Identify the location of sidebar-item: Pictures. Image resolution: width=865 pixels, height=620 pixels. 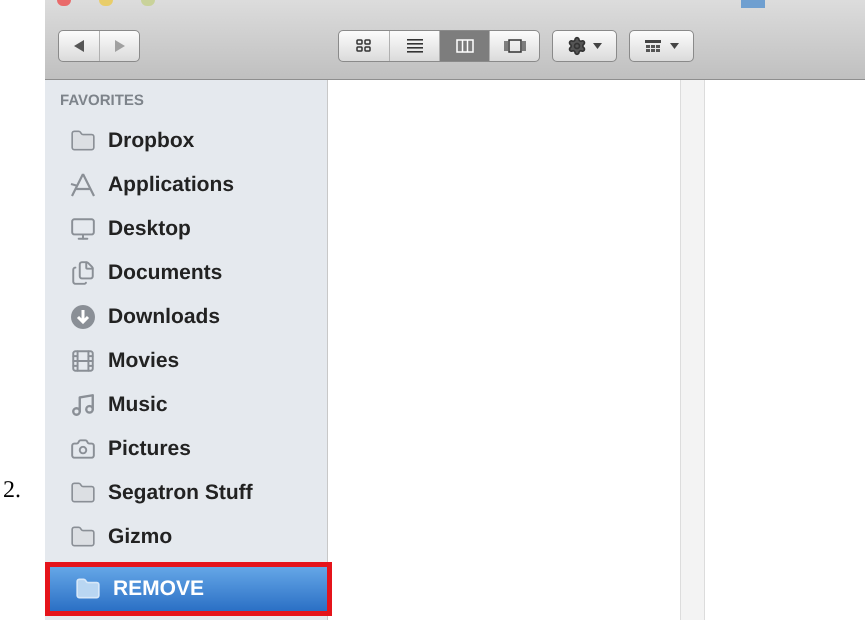
(186, 448).